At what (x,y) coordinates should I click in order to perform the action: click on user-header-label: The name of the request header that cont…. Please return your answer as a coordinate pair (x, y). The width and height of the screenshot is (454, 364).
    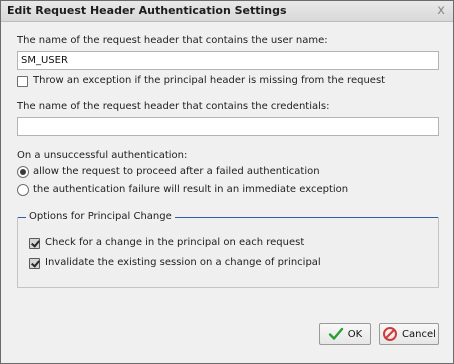
    Looking at the image, I should click on (172, 40).